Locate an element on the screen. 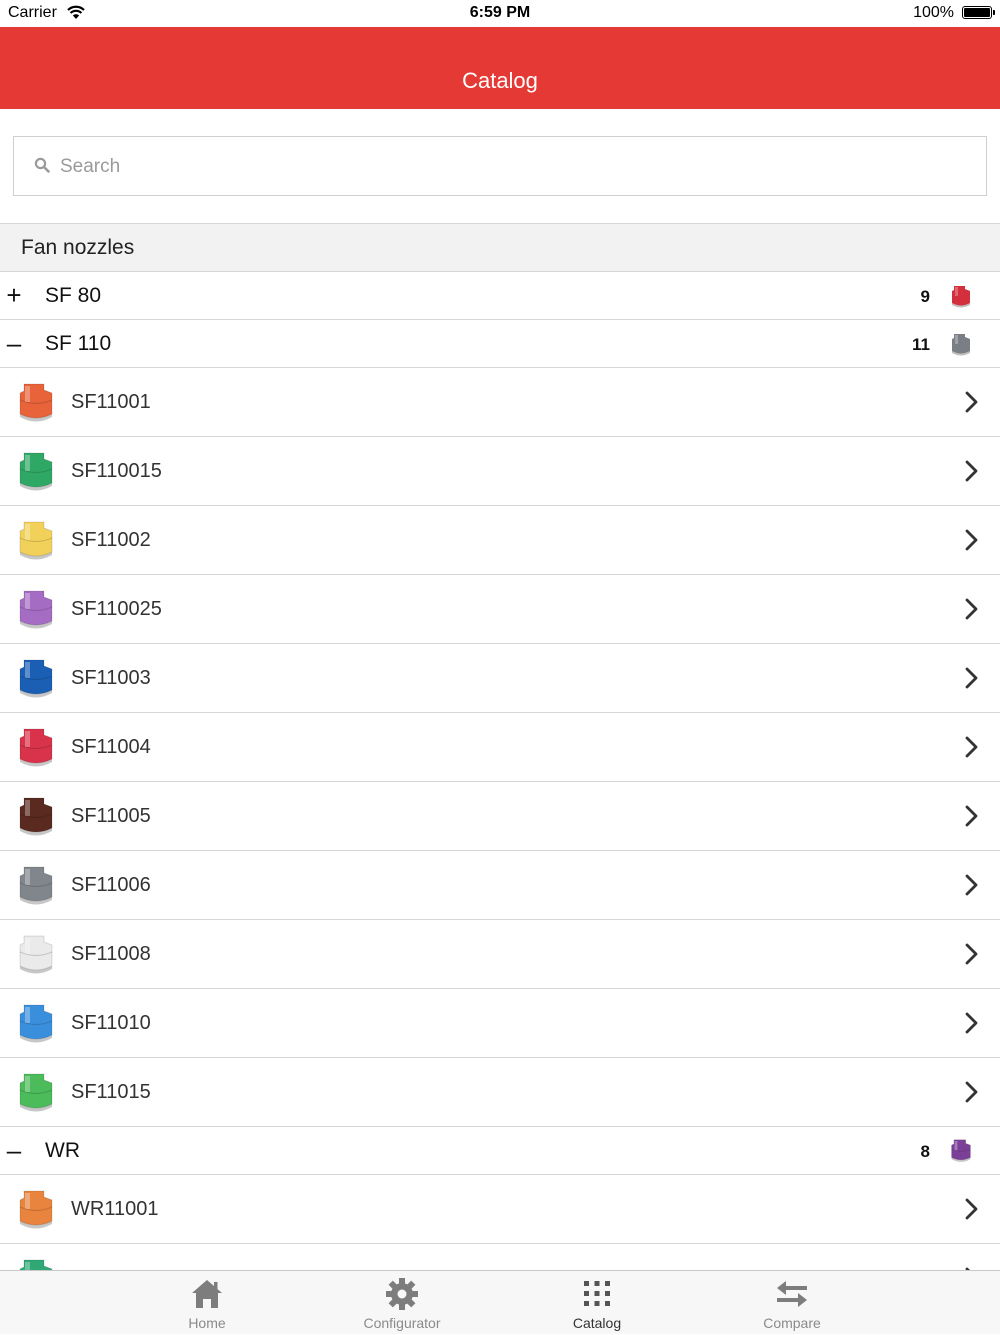  list-item: SF11001 is located at coordinates (500, 402).